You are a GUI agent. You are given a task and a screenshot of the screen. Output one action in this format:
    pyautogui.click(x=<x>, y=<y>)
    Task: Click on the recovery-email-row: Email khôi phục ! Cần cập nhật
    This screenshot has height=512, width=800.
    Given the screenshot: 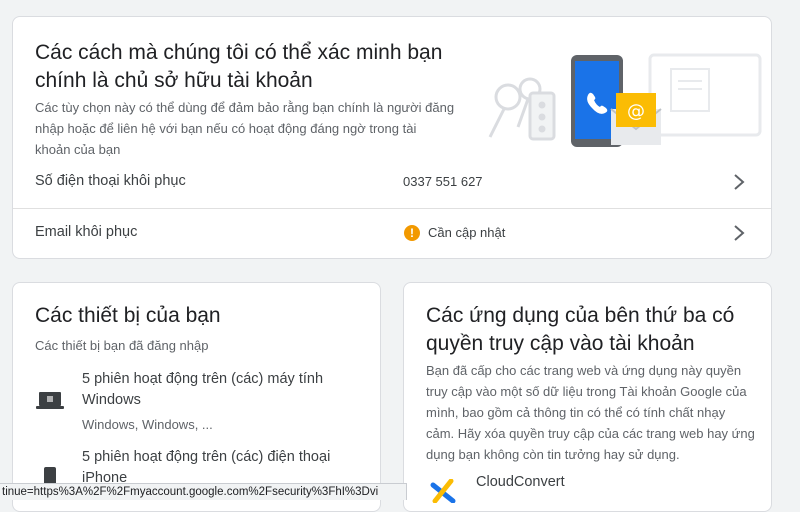 What is the action you would take?
    pyautogui.click(x=392, y=233)
    